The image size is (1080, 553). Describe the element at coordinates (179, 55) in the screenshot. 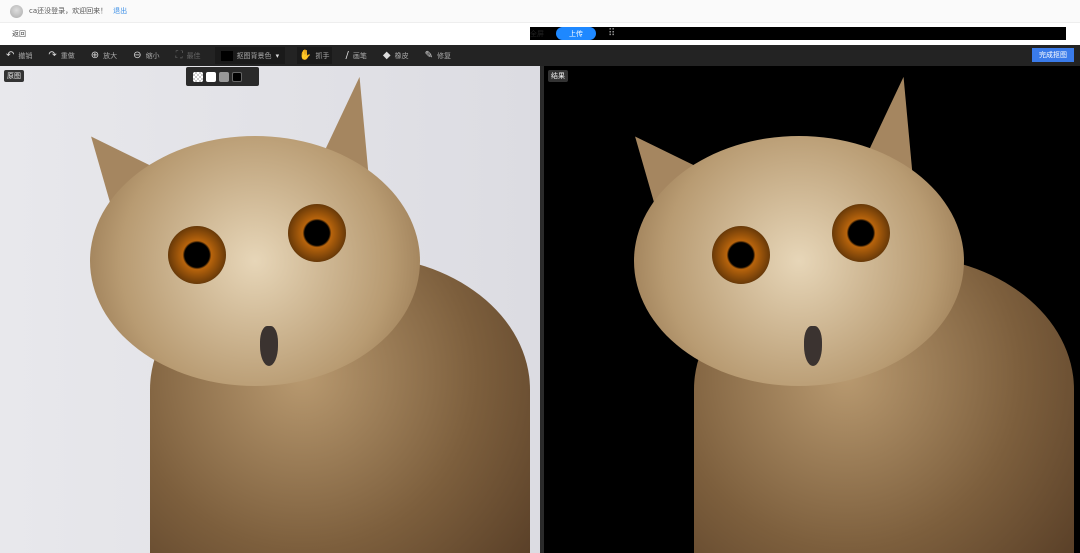

I see `fit-icon: ⛶` at that location.